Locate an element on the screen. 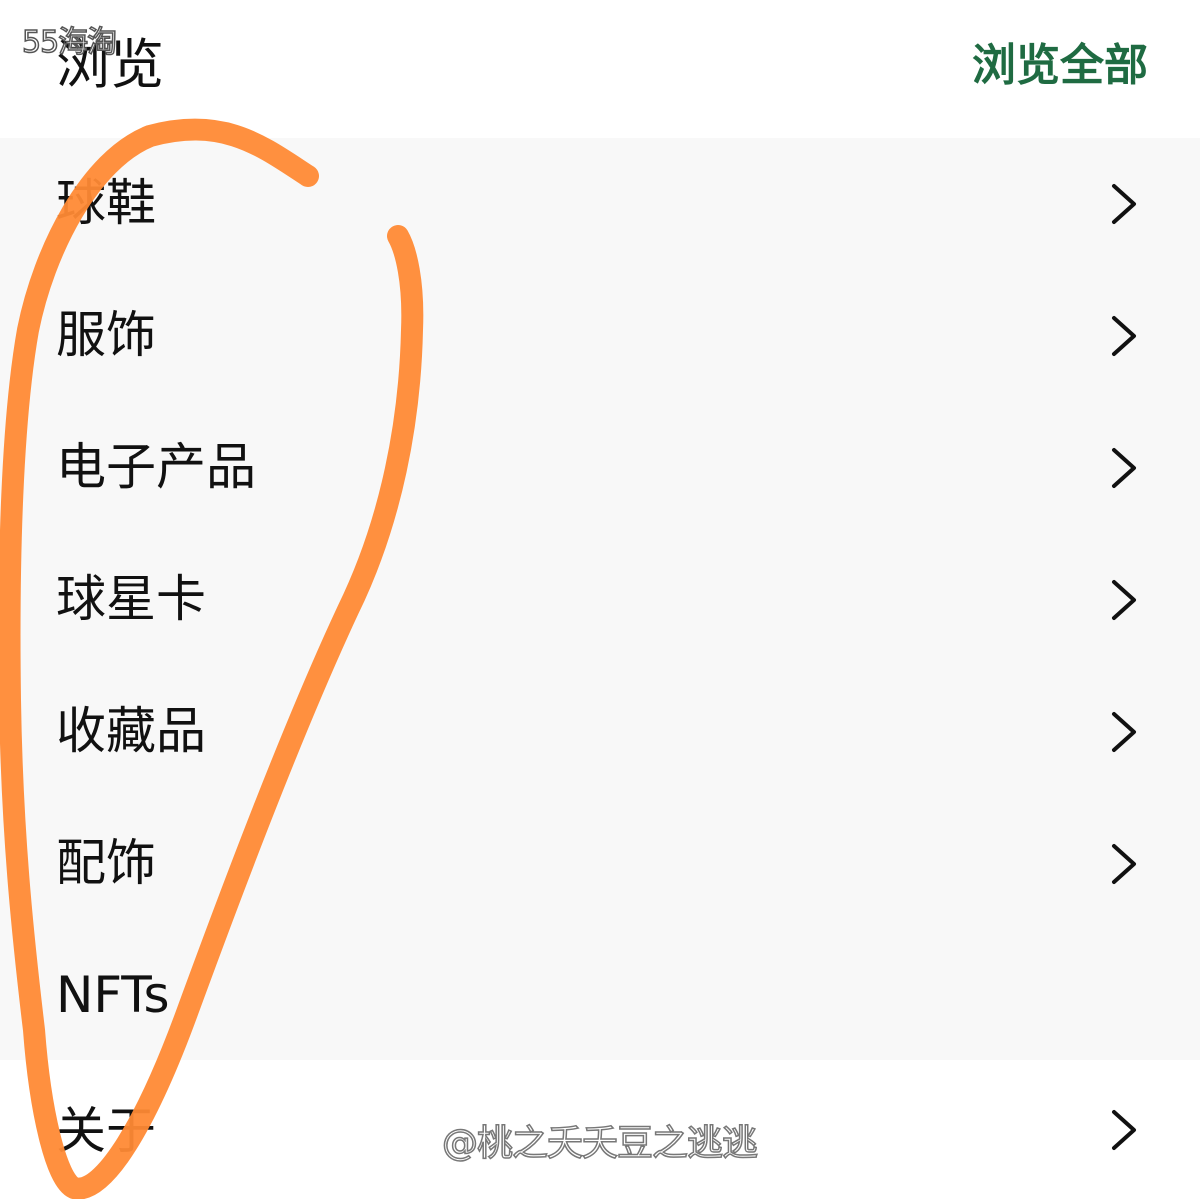  category-label: 收藏品 is located at coordinates (131, 731).